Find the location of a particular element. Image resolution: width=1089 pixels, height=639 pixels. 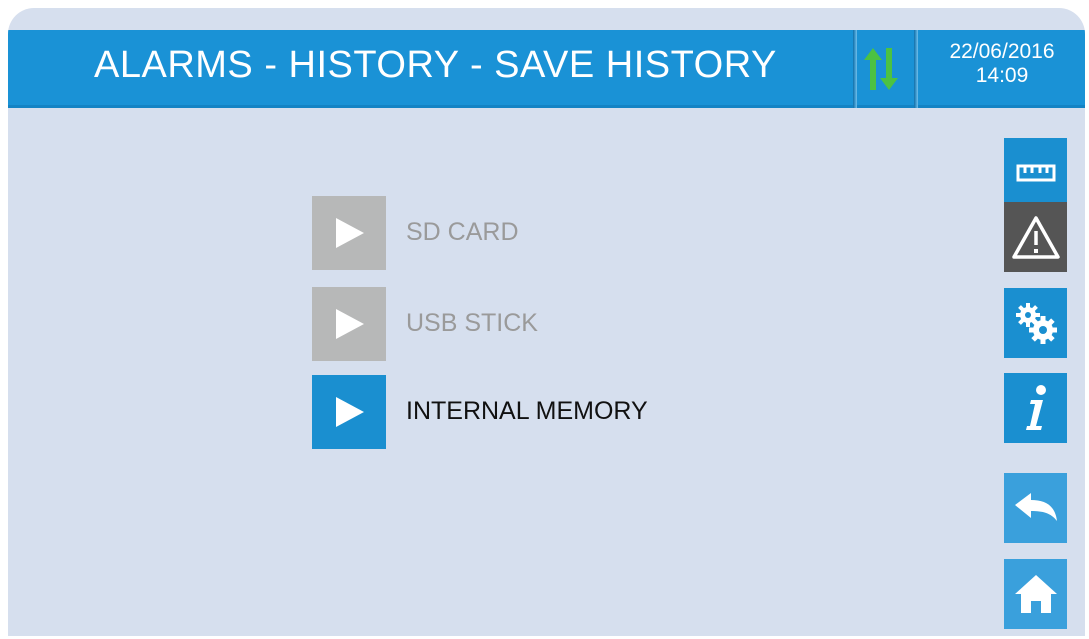

sd-card-play-button is located at coordinates (349, 233).